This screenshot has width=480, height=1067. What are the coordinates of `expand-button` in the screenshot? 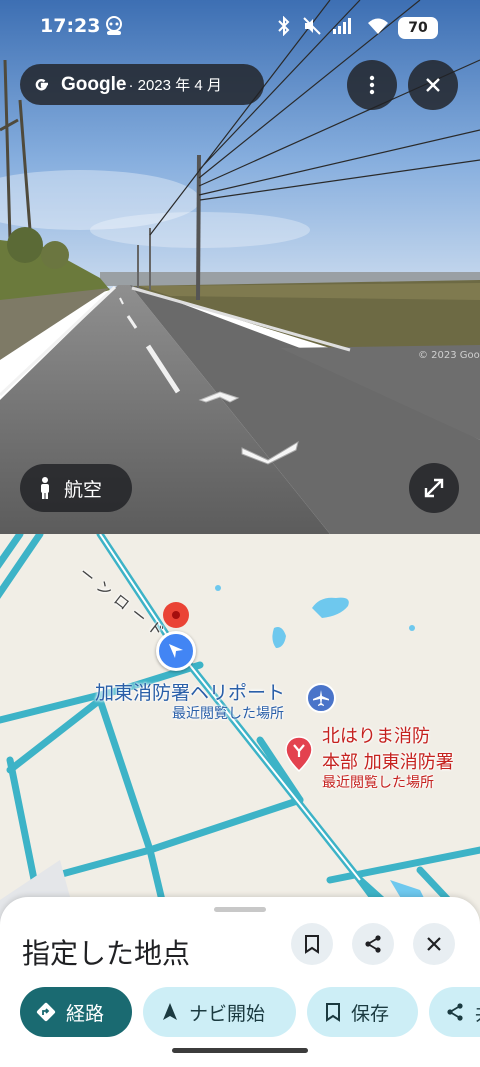 It's located at (434, 488).